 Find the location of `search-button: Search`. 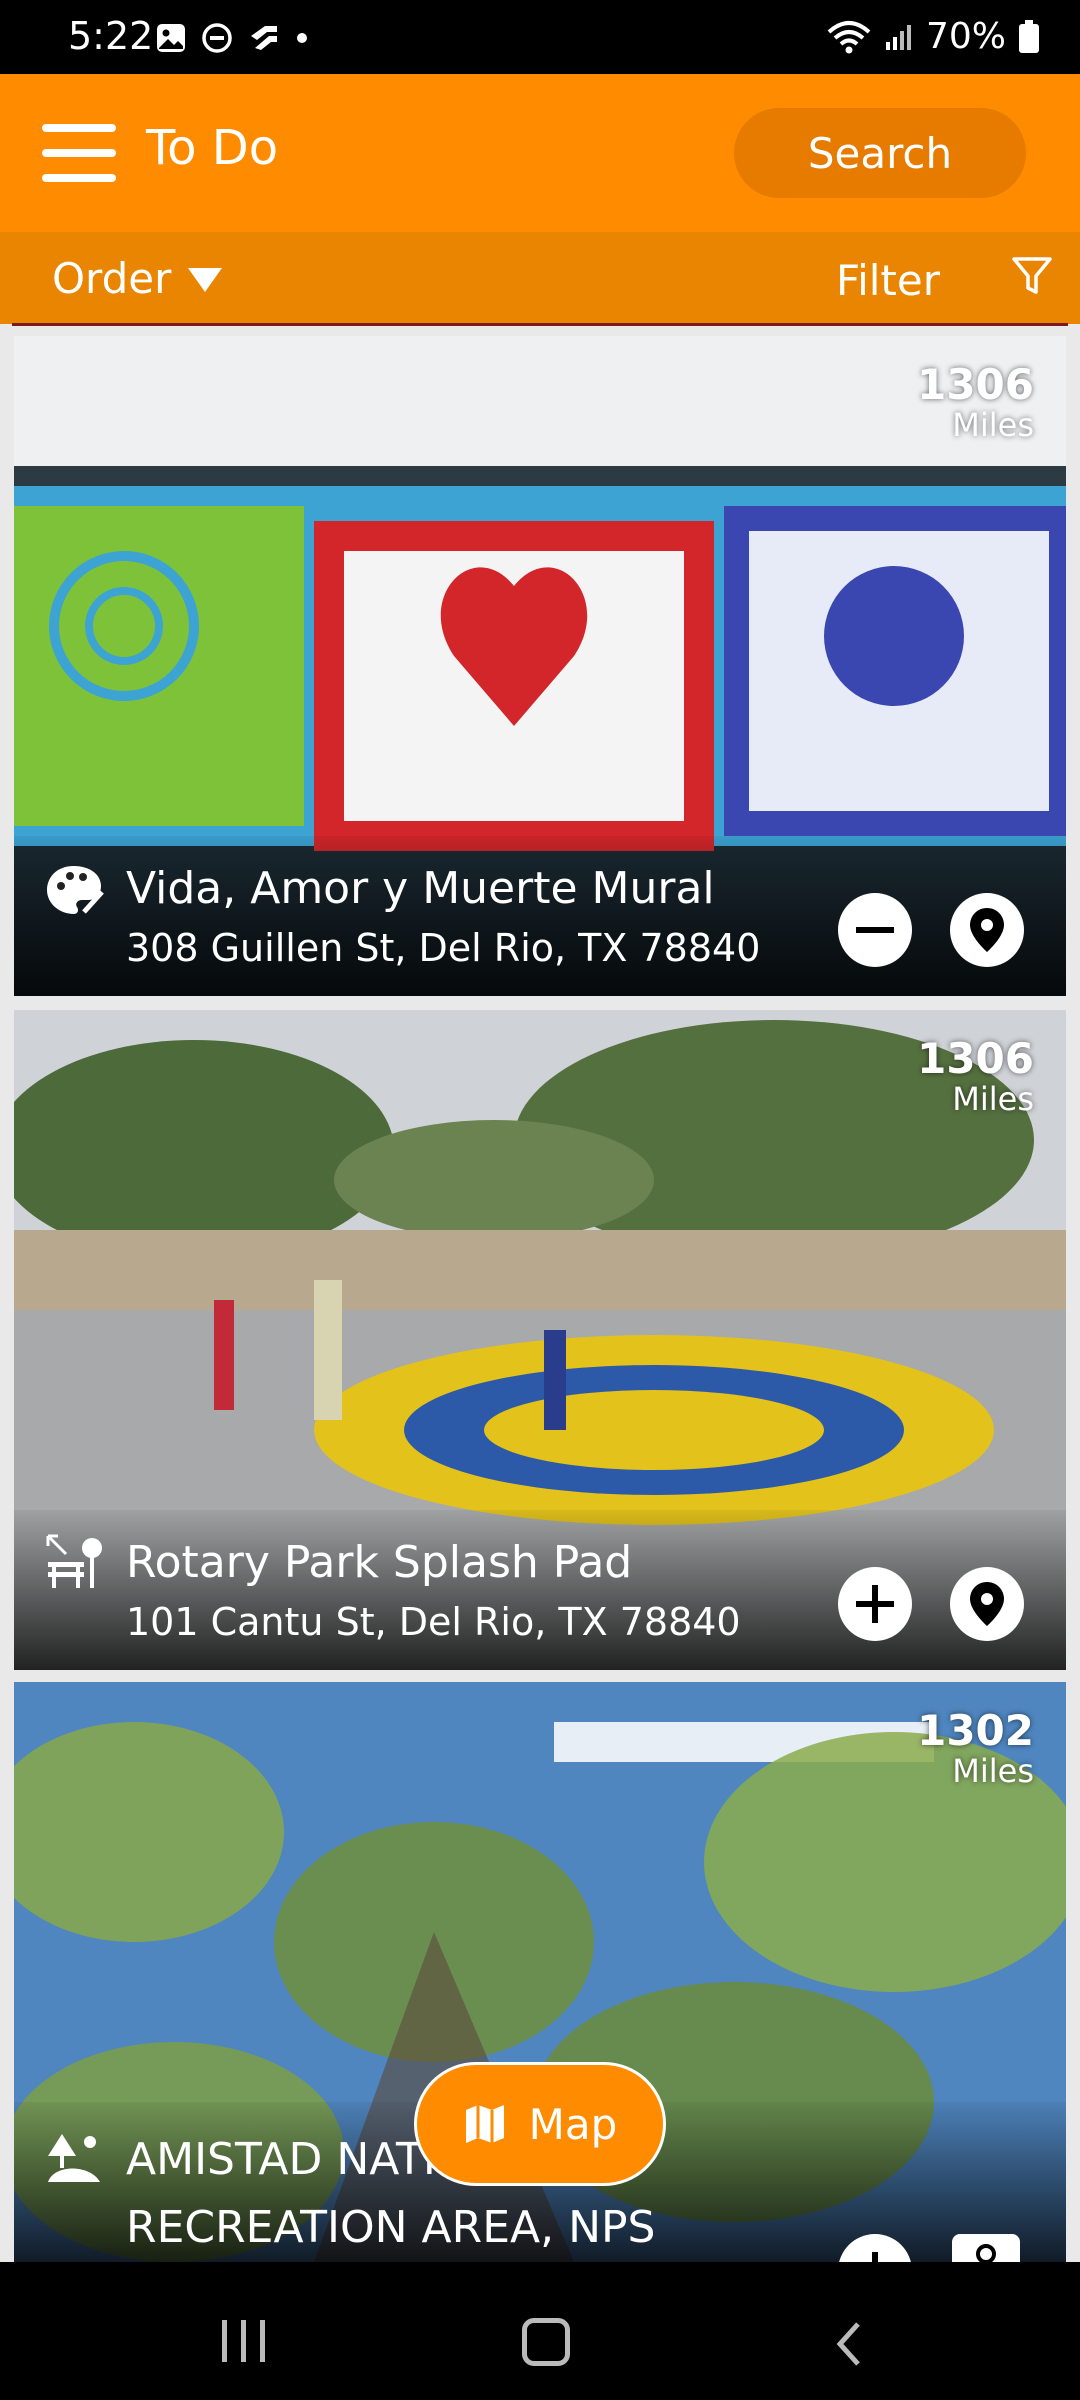

search-button: Search is located at coordinates (880, 153).